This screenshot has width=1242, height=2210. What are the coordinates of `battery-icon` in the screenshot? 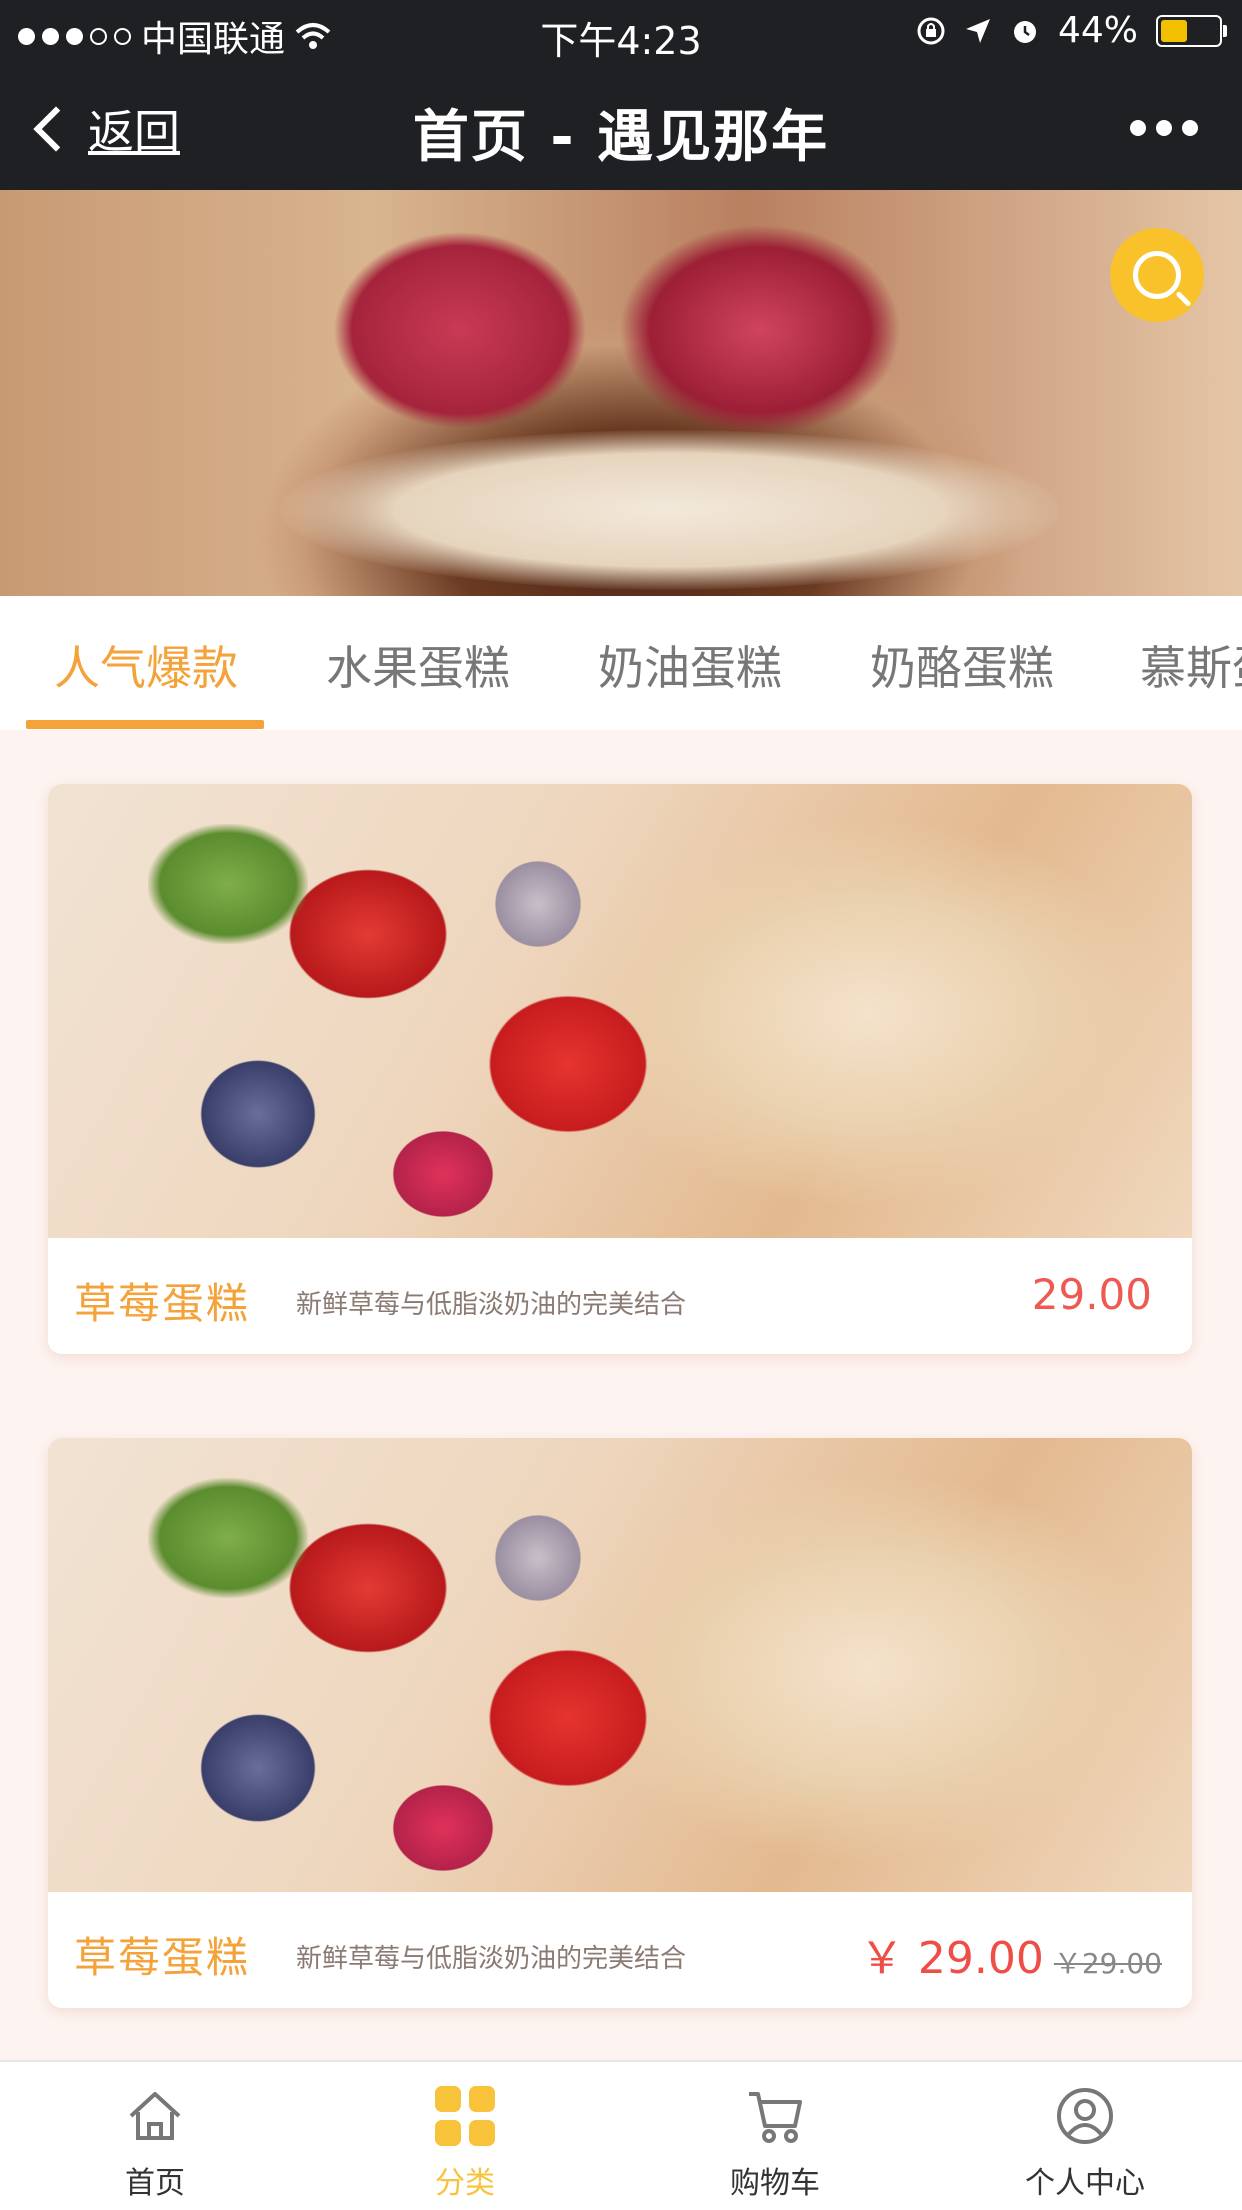 It's located at (1191, 30).